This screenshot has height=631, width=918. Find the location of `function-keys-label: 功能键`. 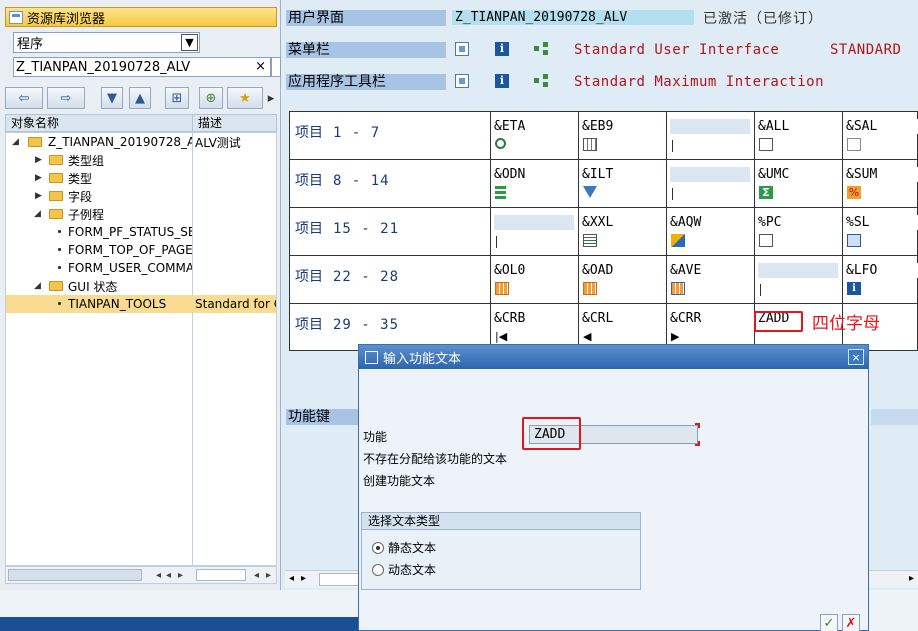

function-keys-label: 功能键 is located at coordinates (323, 417).